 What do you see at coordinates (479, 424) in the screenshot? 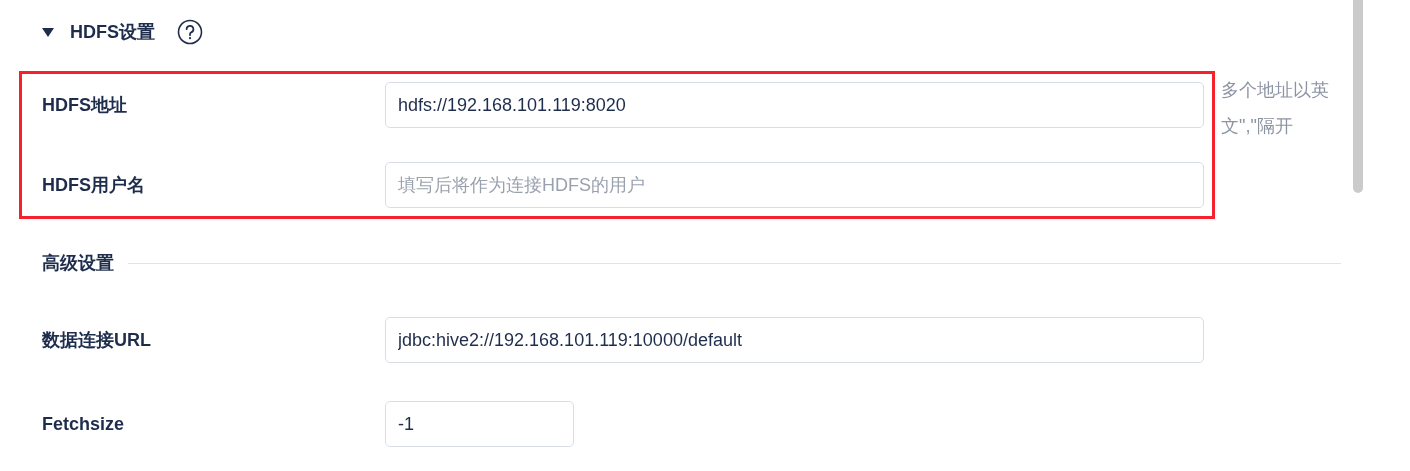
I see `input-field: -1` at bounding box center [479, 424].